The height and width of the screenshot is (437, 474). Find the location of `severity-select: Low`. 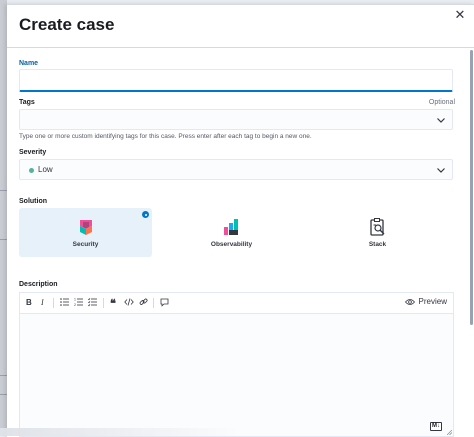

severity-select: Low is located at coordinates (236, 169).